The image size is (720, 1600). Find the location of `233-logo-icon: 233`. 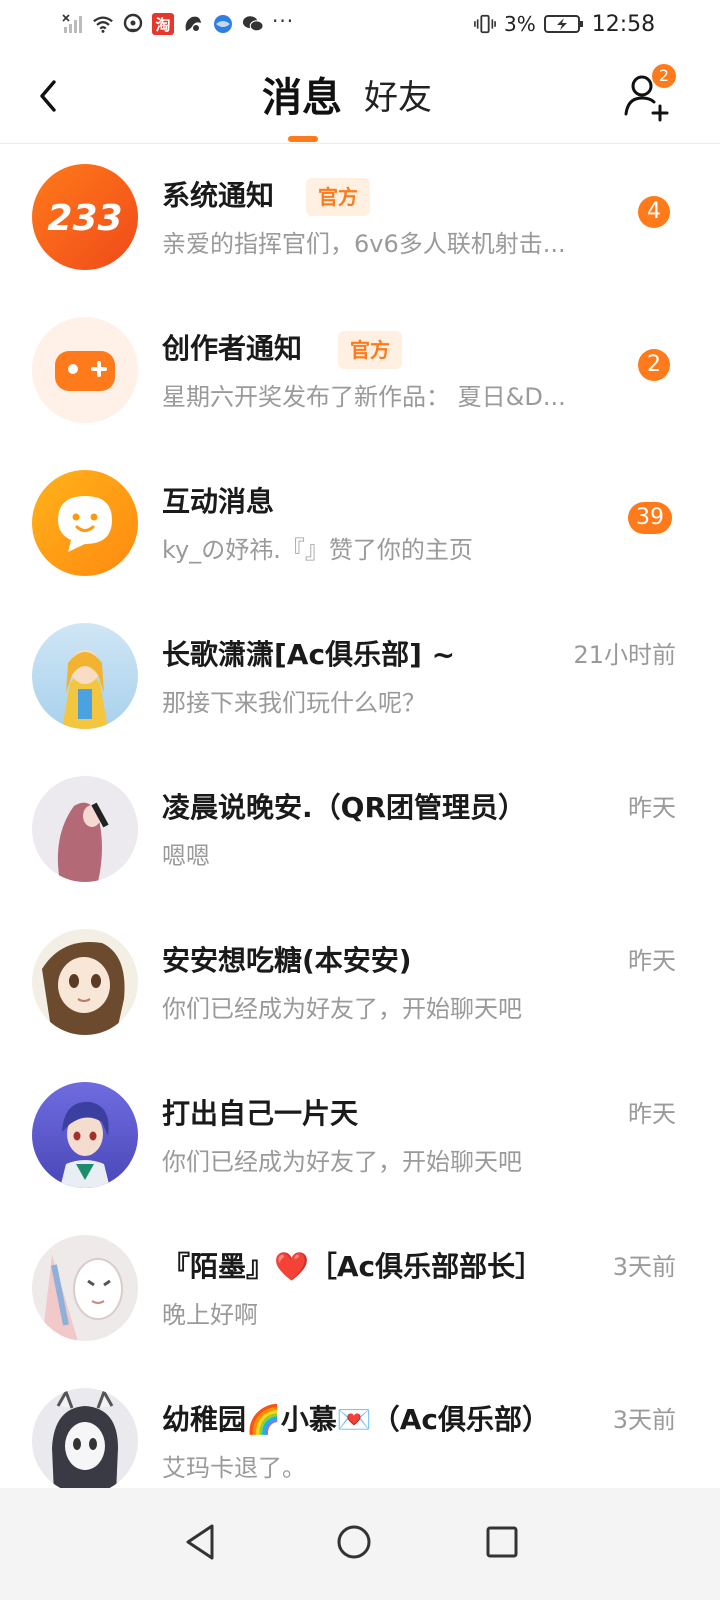

233-logo-icon: 233 is located at coordinates (84, 218).